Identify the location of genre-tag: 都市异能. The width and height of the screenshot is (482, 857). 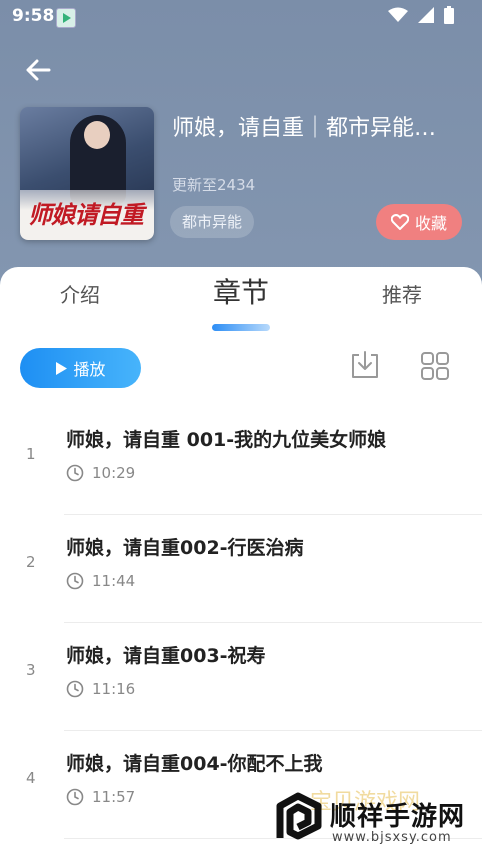
(212, 222).